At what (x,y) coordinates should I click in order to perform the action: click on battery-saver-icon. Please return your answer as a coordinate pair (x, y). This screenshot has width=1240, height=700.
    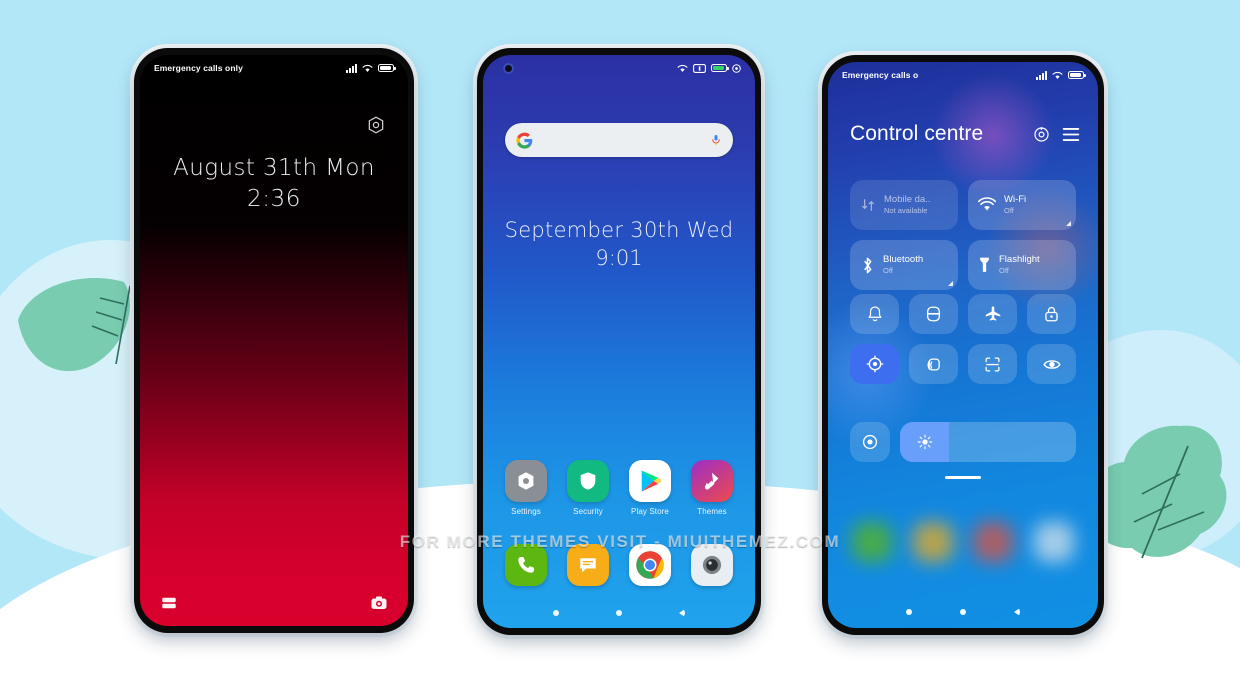
    Looking at the image, I should click on (933, 314).